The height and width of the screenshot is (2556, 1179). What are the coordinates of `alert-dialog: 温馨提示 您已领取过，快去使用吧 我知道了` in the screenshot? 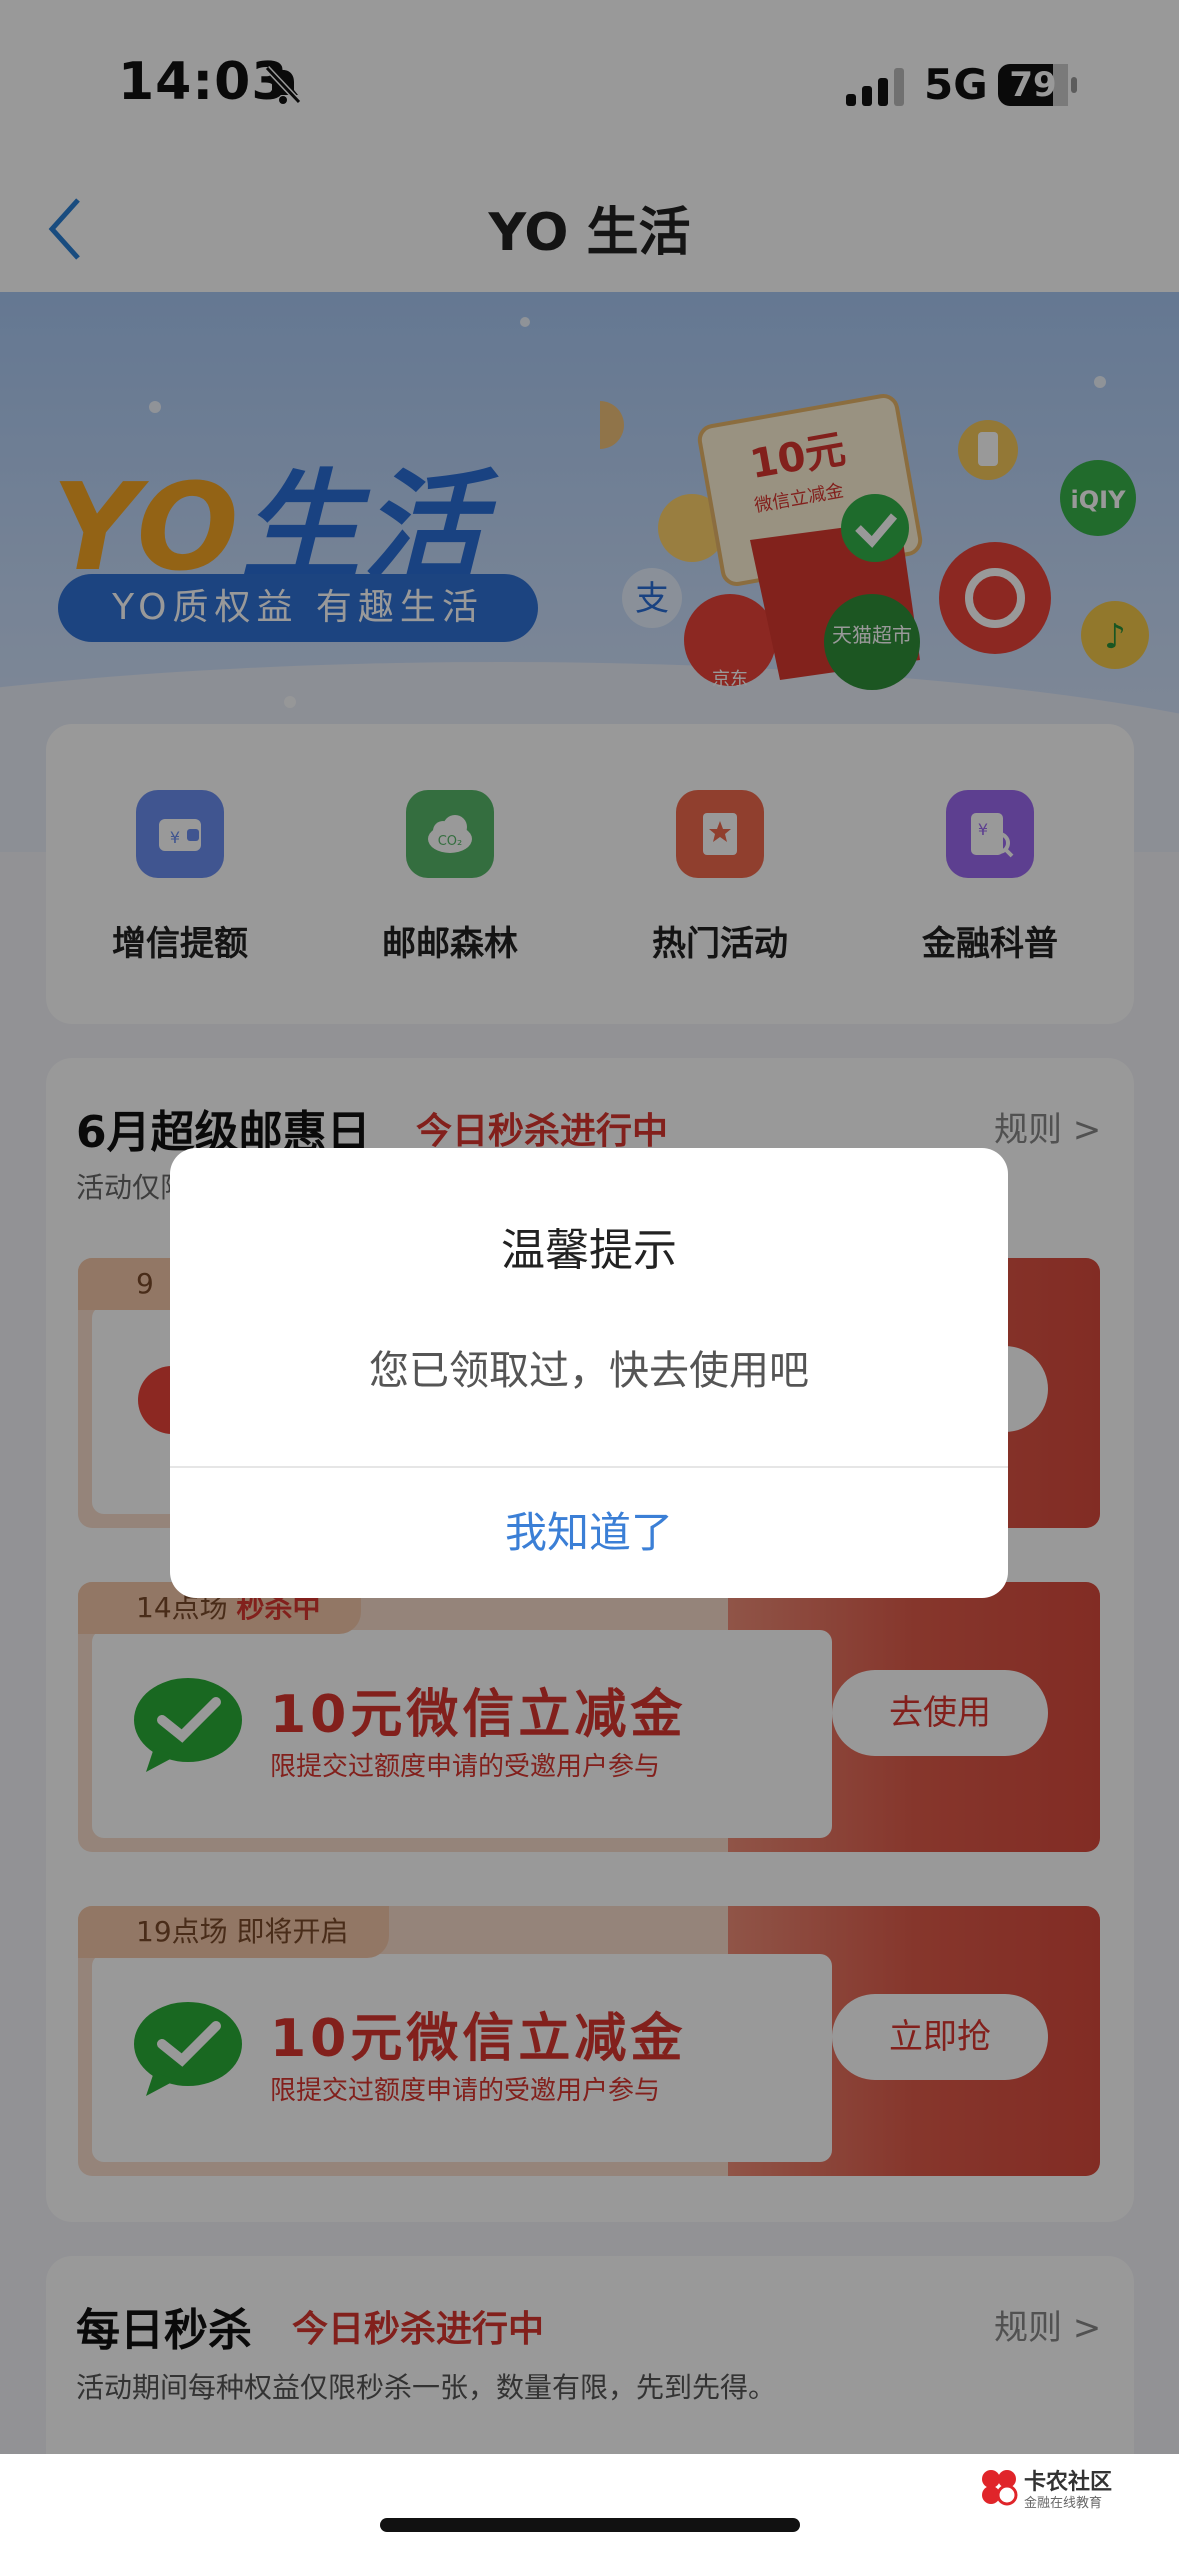 It's located at (589, 1373).